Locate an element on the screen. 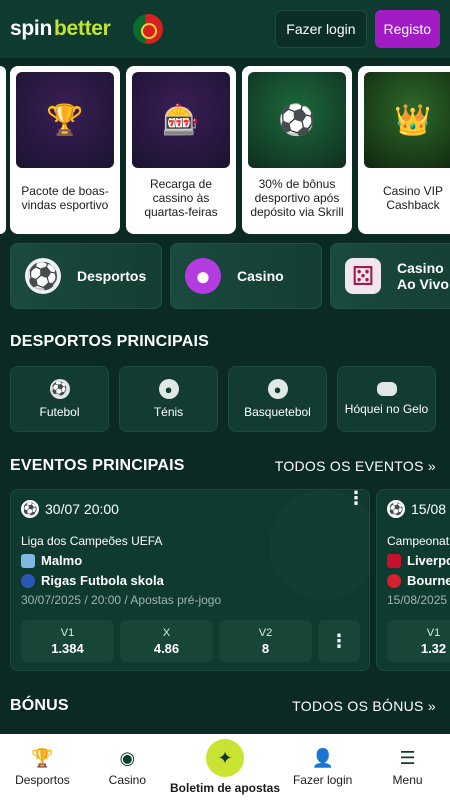 The height and width of the screenshot is (800, 450). promo-card: 👑 Casino VIP Cashback is located at coordinates (404, 150).